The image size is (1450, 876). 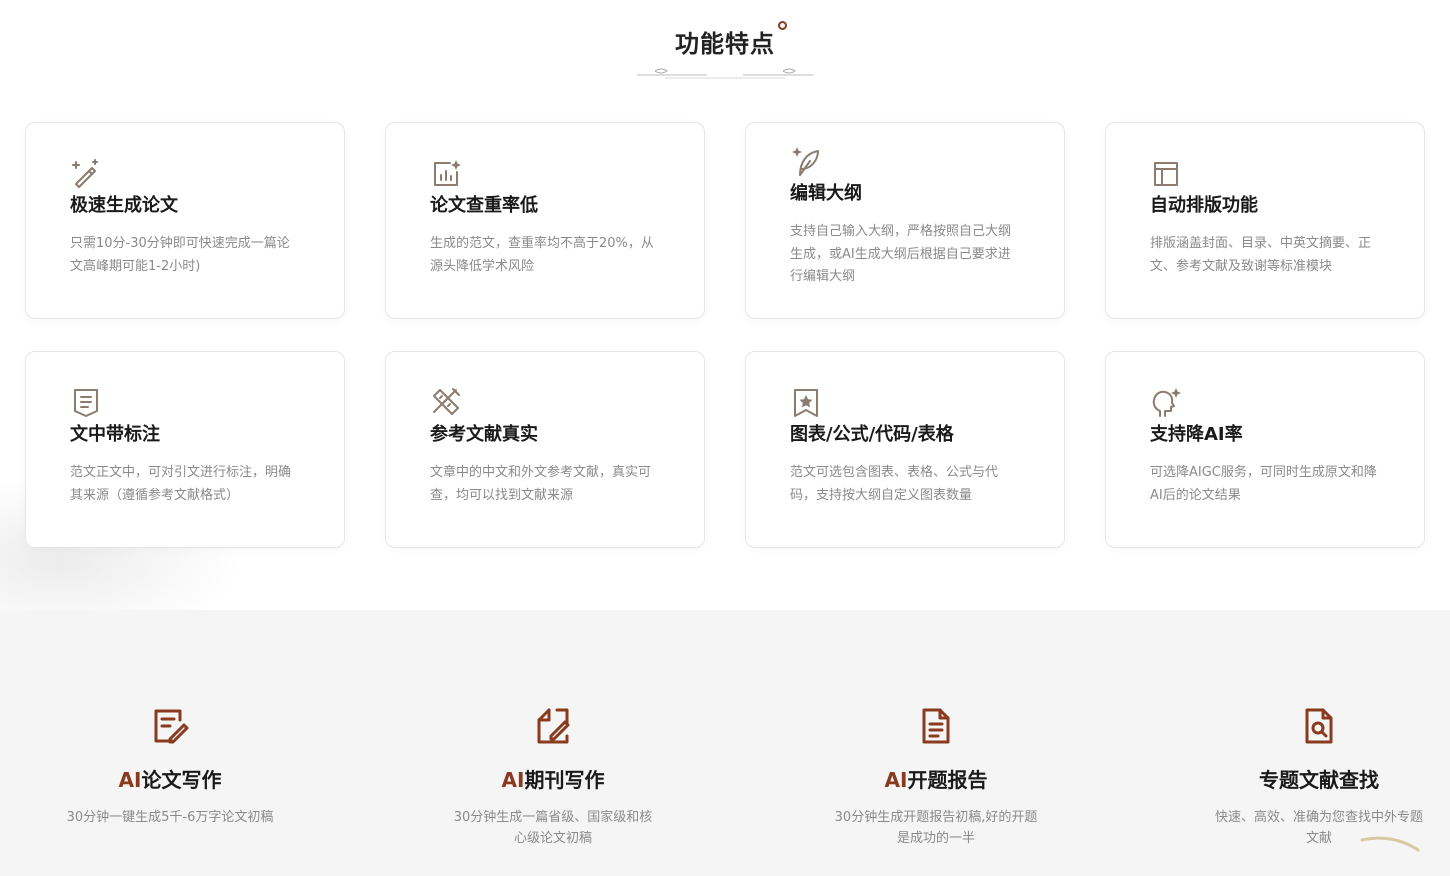 What do you see at coordinates (782, 25) in the screenshot?
I see `title-dot-decoration` at bounding box center [782, 25].